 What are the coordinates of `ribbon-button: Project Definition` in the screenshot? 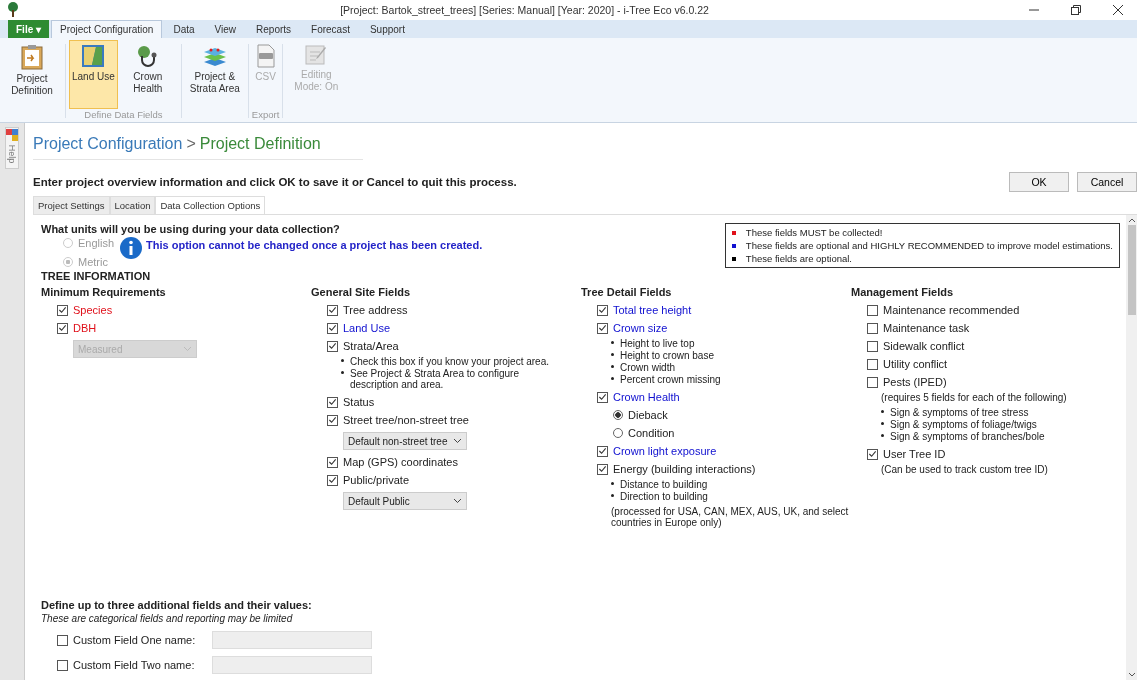 It's located at (32, 81).